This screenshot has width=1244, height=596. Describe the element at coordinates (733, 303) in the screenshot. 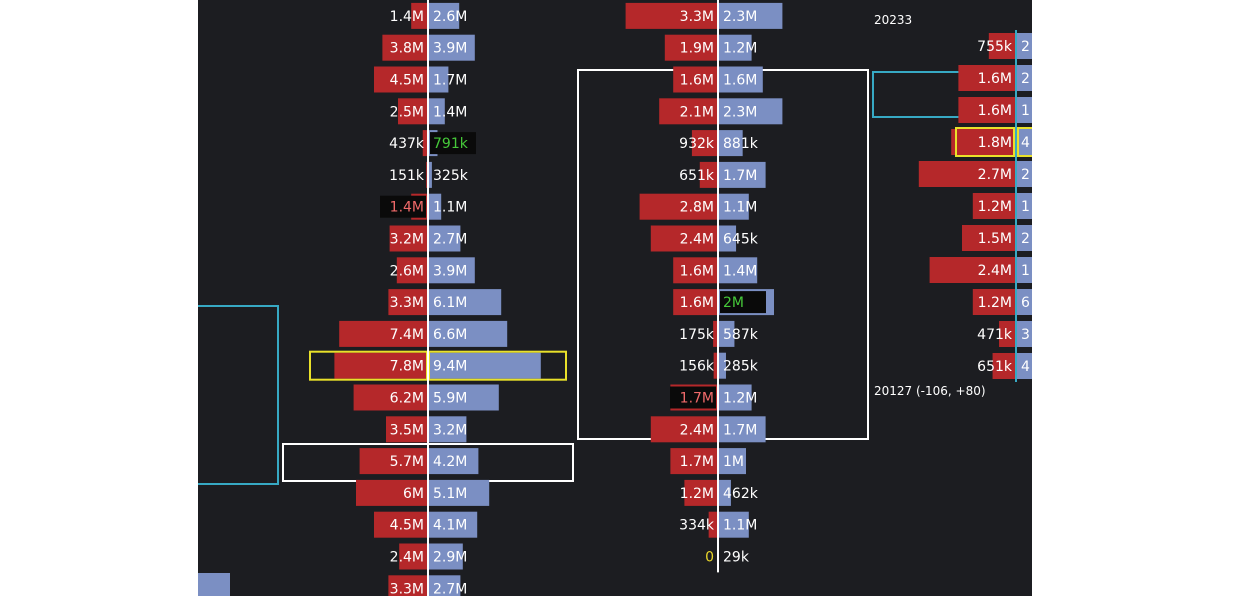

I see `buy-volume-label: 2M` at that location.